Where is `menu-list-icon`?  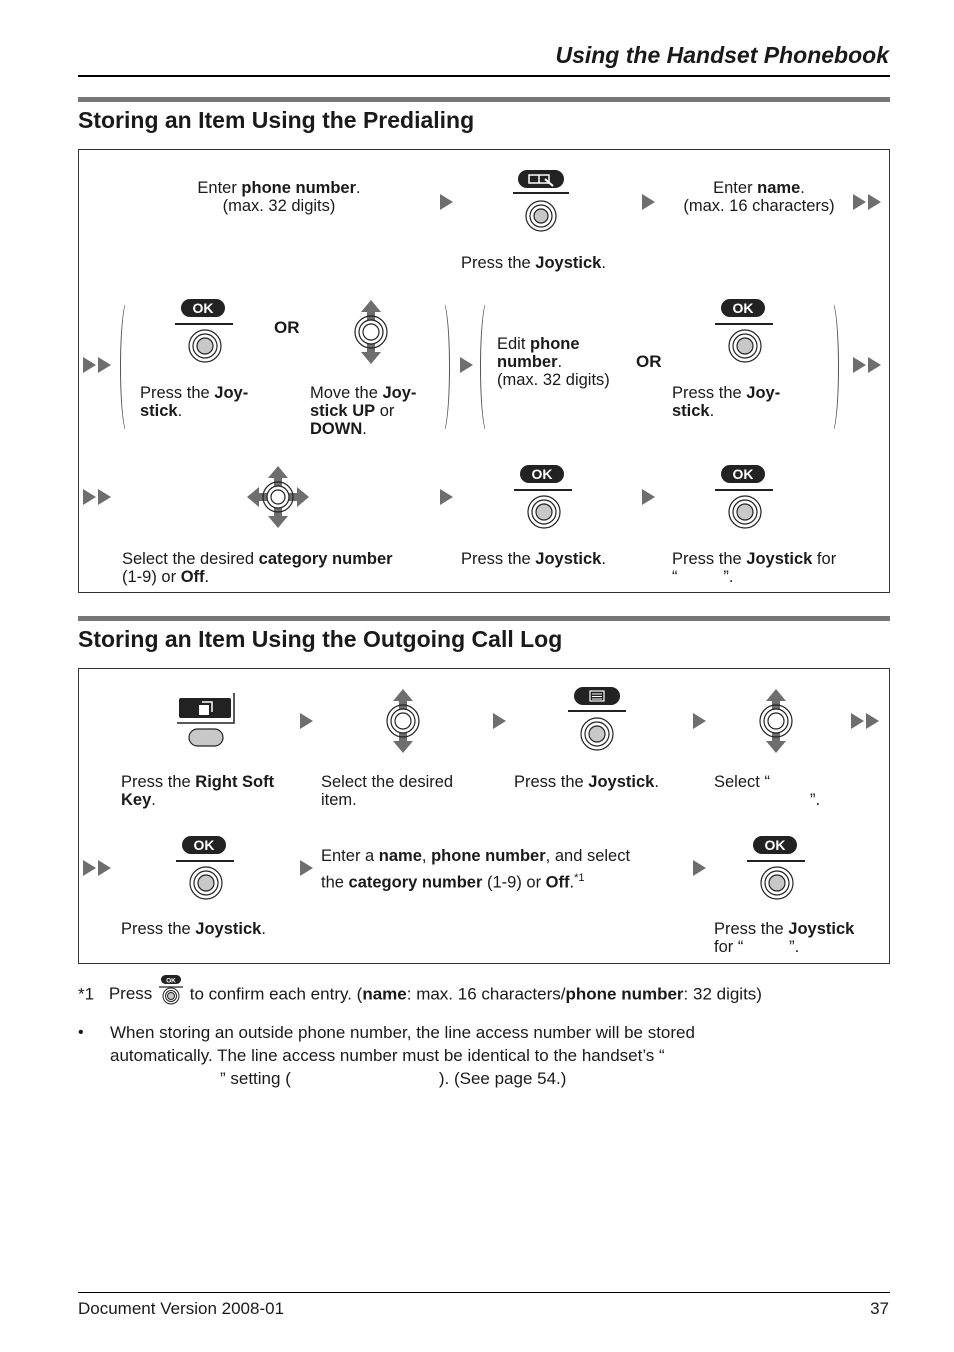
menu-list-icon is located at coordinates (597, 719).